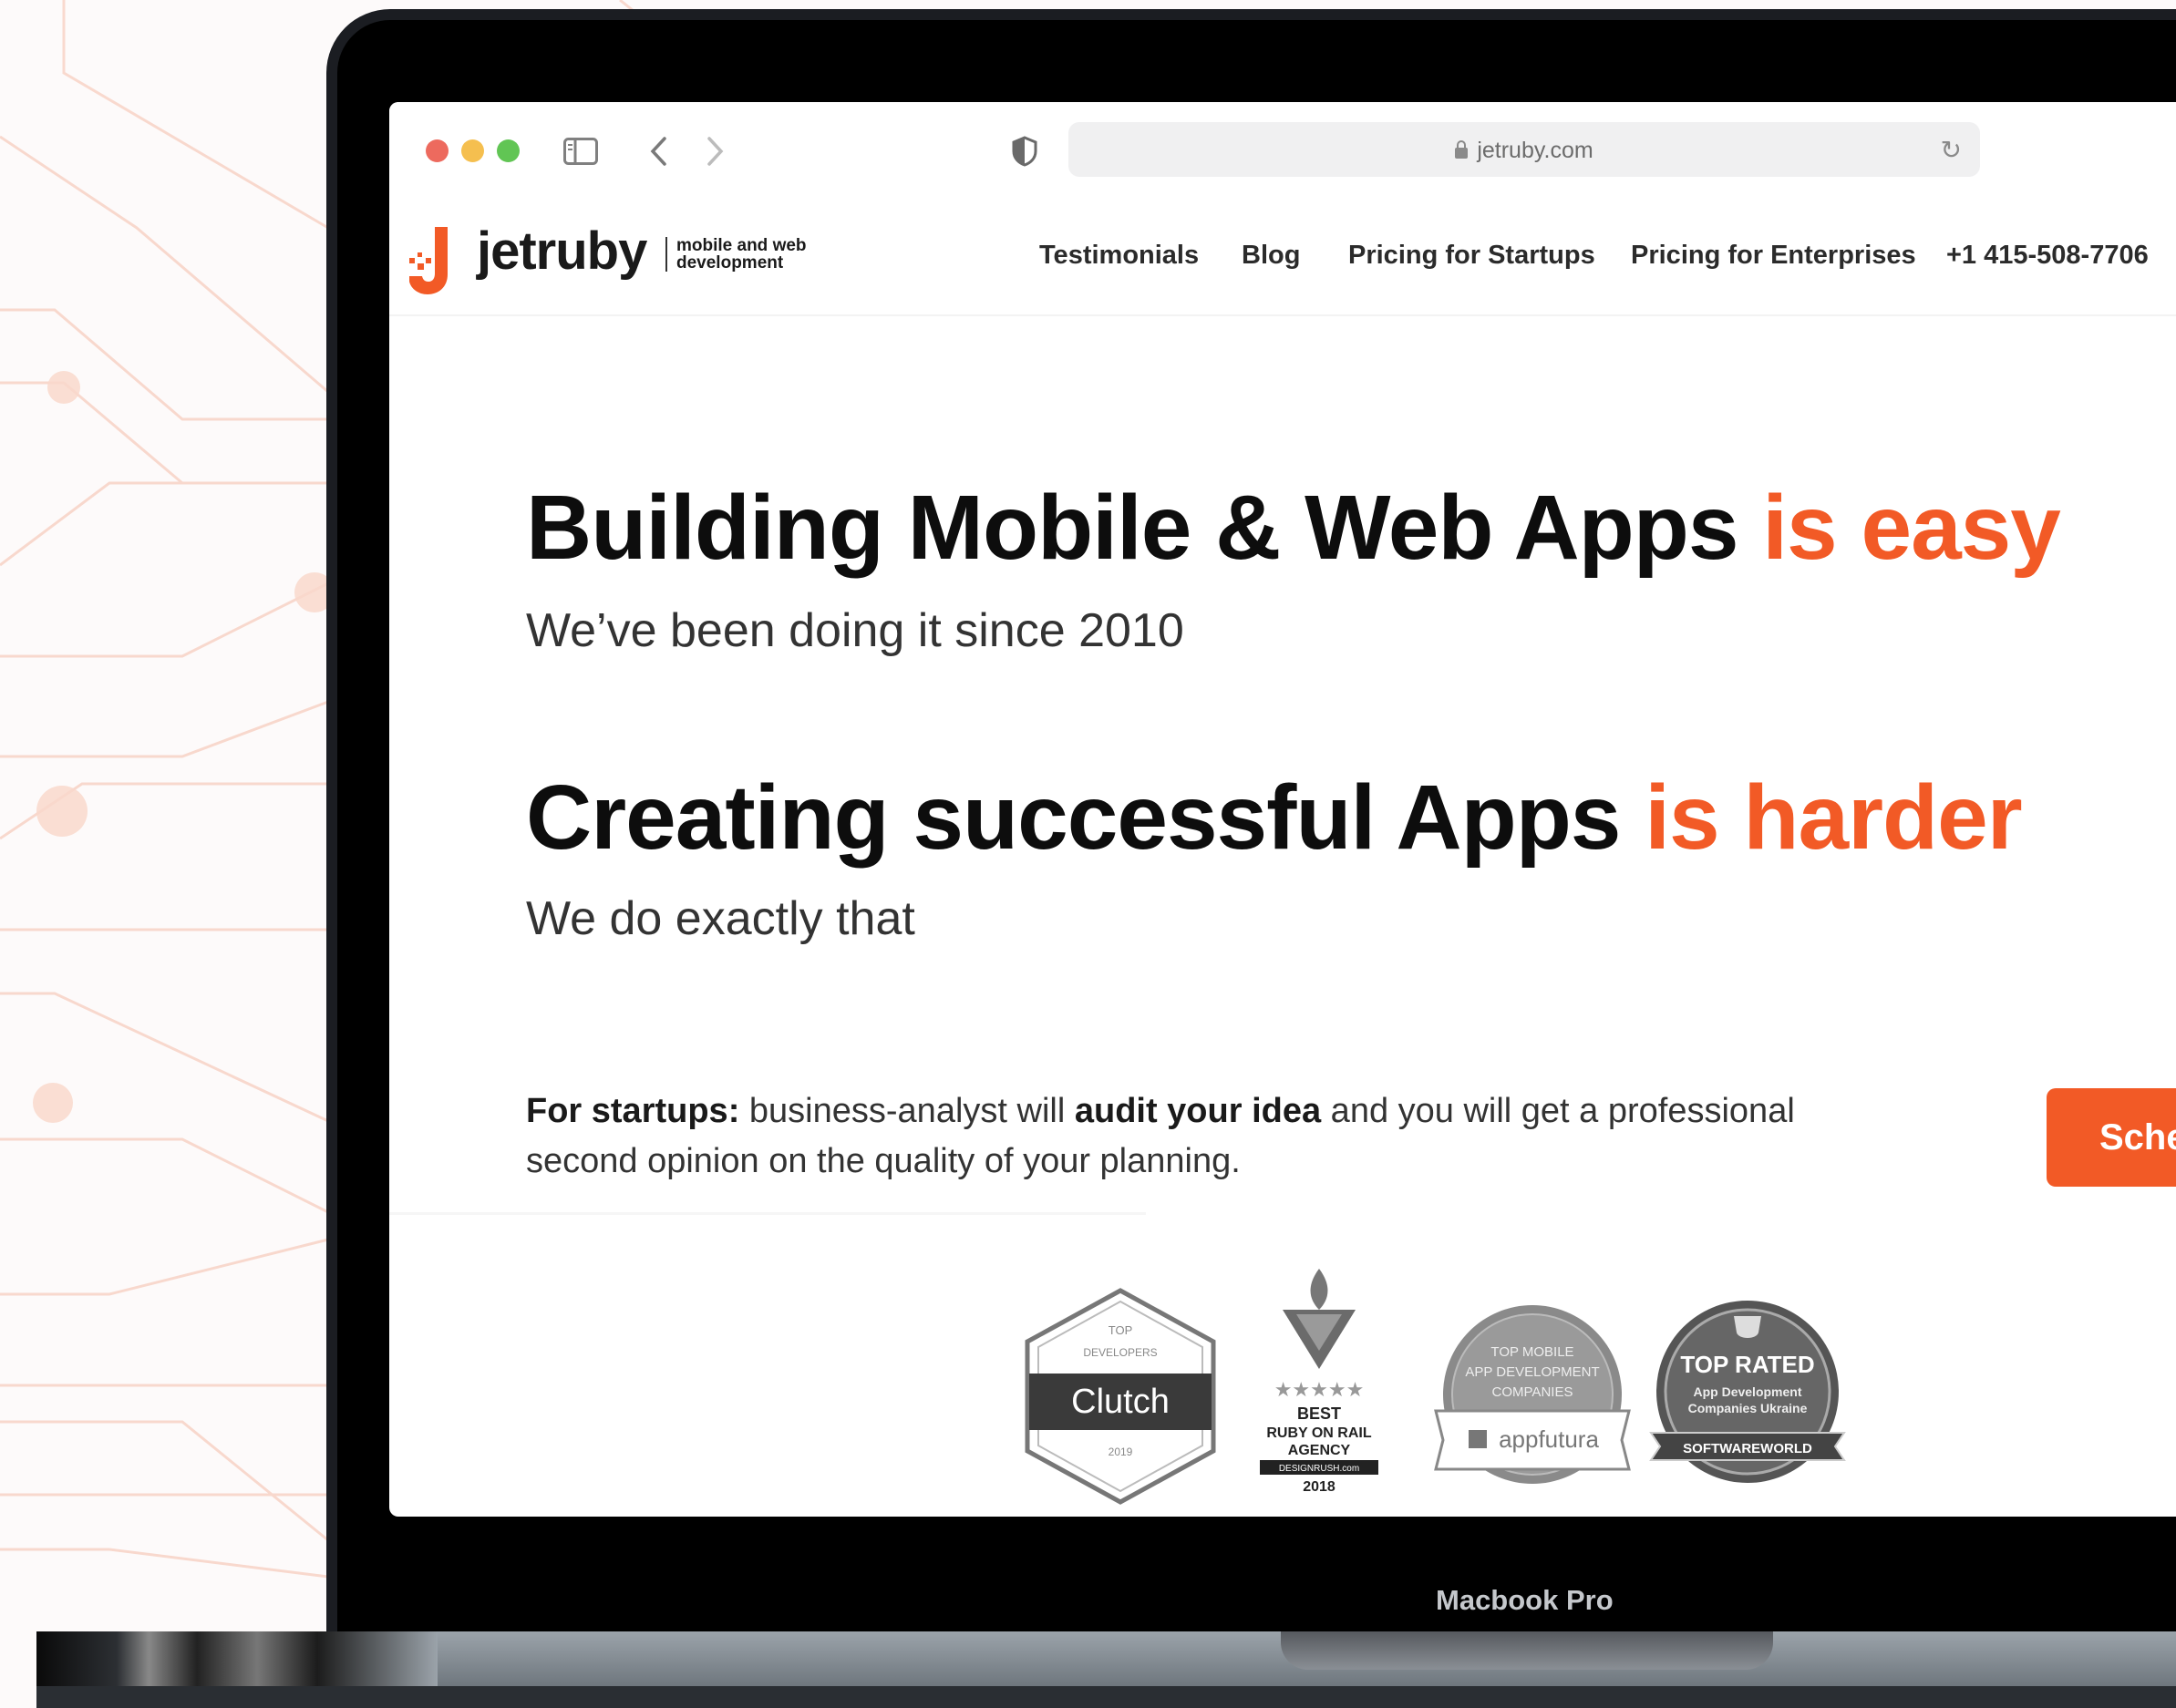  I want to click on brand-name: jetruby, so click(562, 251).